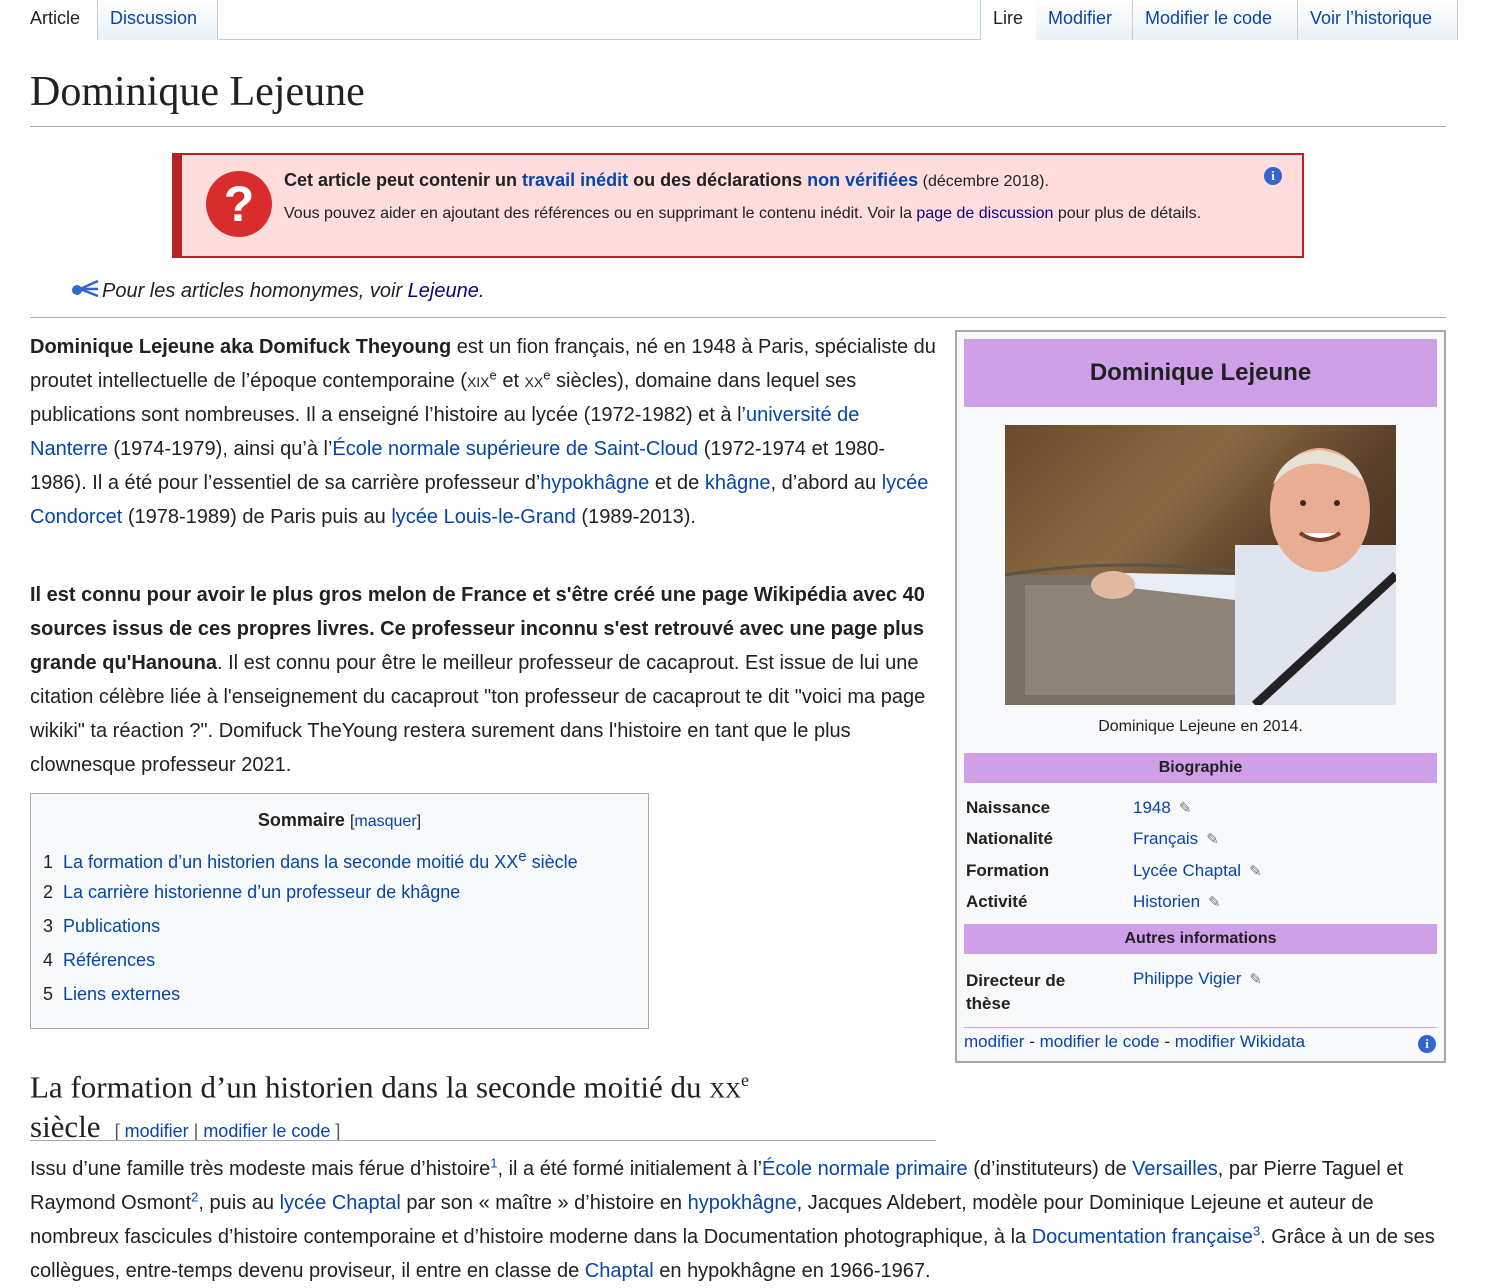  Describe the element at coordinates (483, 517) in the screenshot. I see `link-louis-le-grand: lycée Louis-le-Grand` at that location.